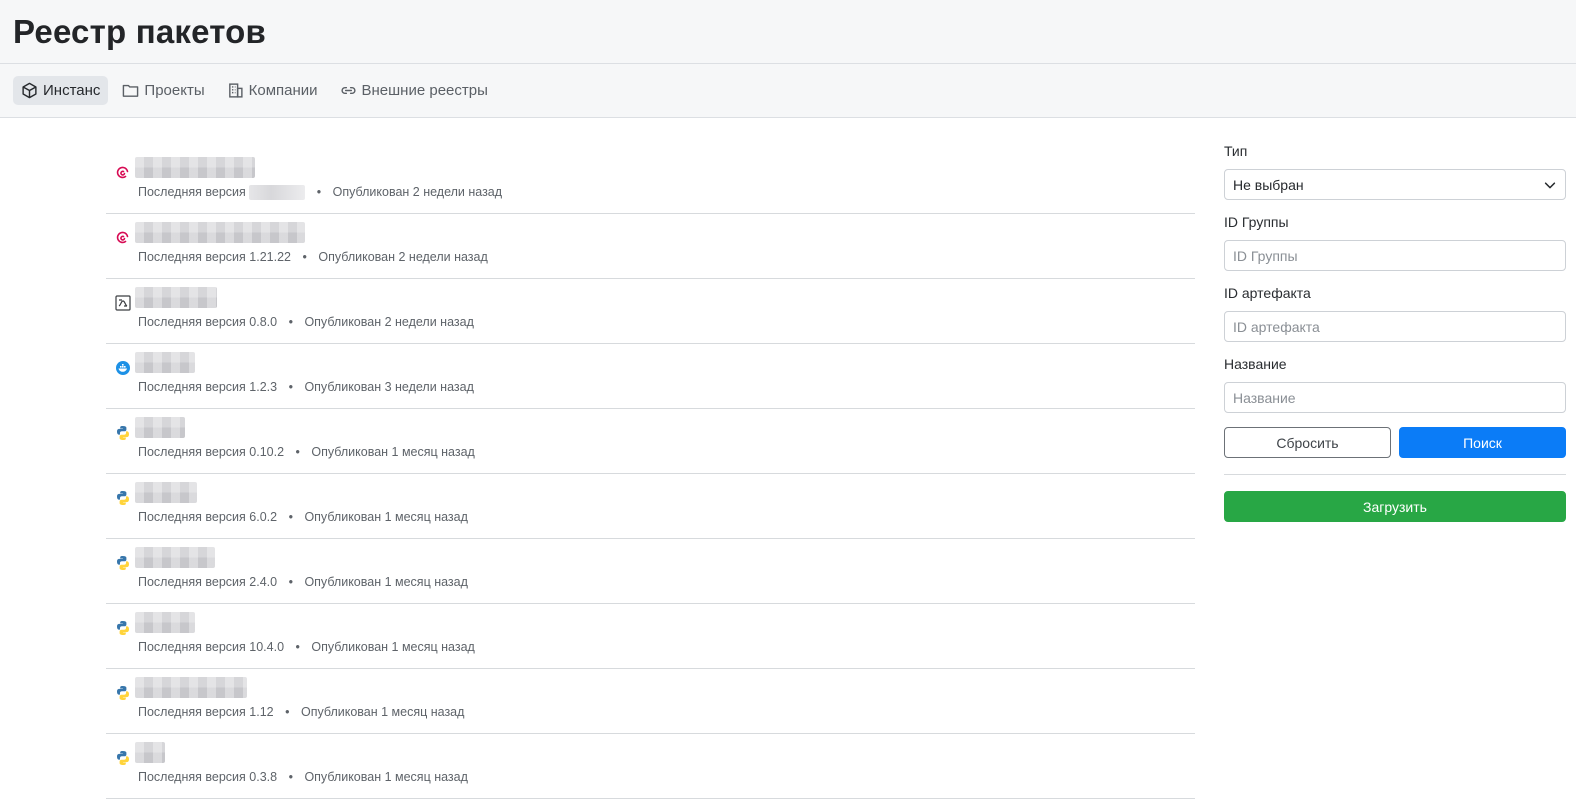  What do you see at coordinates (1482, 442) in the screenshot?
I see `search-button: Поиск` at bounding box center [1482, 442].